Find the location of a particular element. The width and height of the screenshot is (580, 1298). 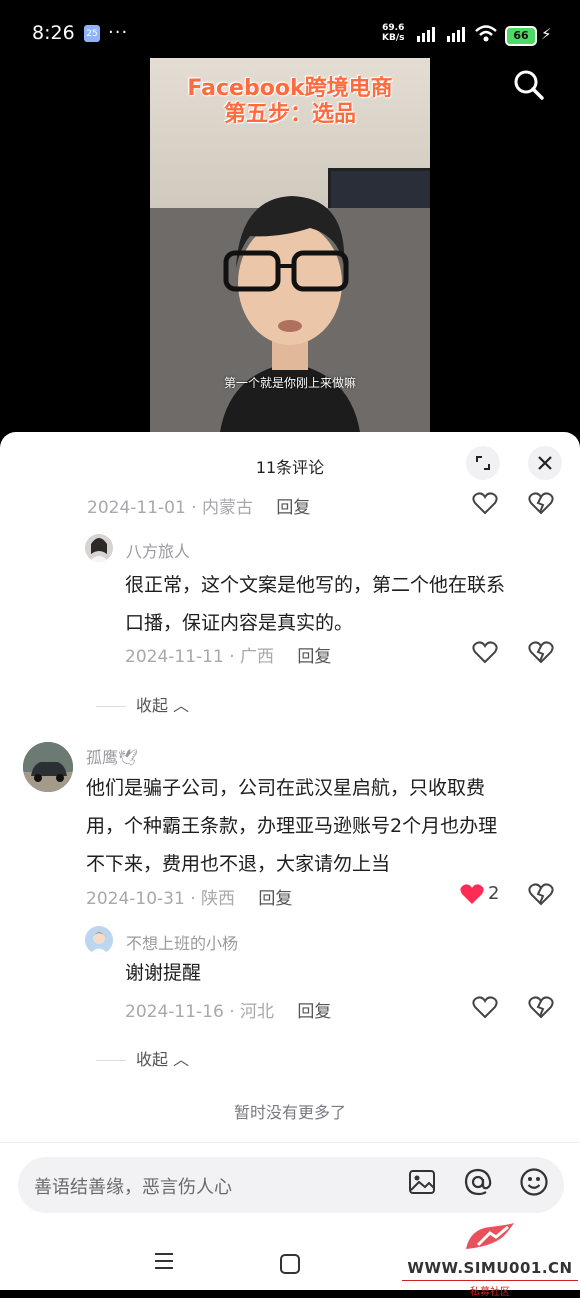

video-title-line1: Facebook跨境电商 is located at coordinates (290, 88).